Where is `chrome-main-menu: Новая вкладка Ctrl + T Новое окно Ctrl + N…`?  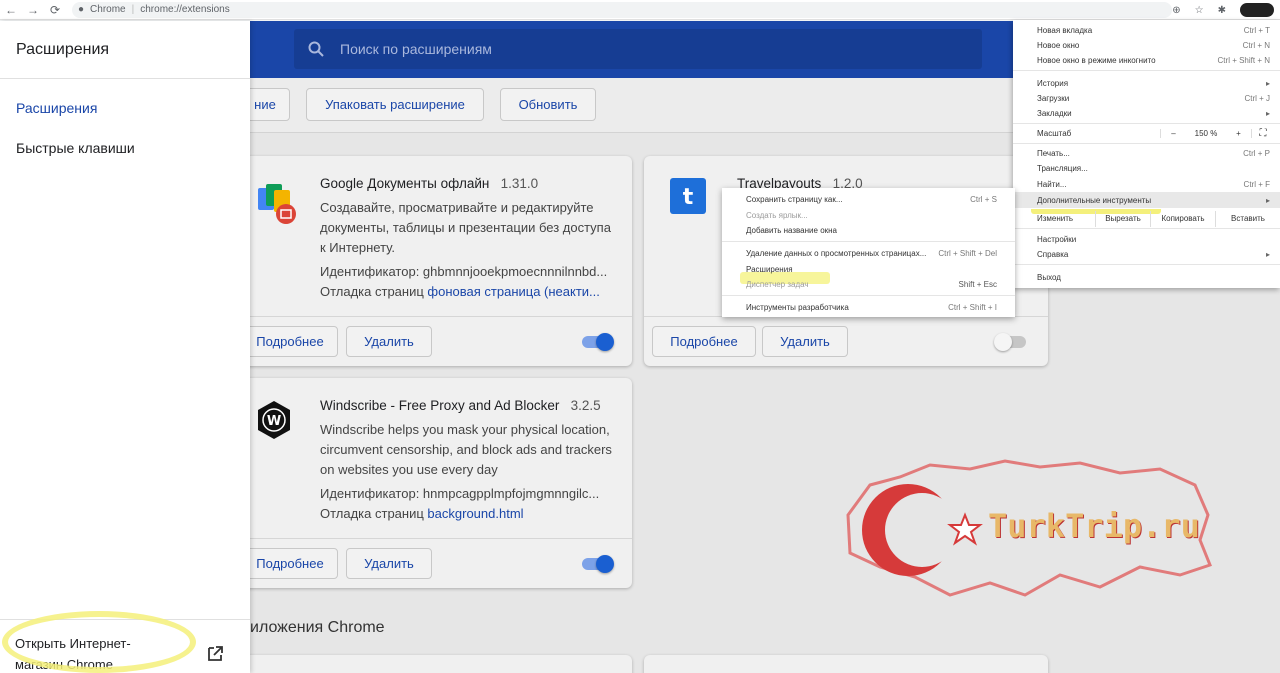 chrome-main-menu: Новая вкладка Ctrl + T Новое окно Ctrl + N… is located at coordinates (1146, 154).